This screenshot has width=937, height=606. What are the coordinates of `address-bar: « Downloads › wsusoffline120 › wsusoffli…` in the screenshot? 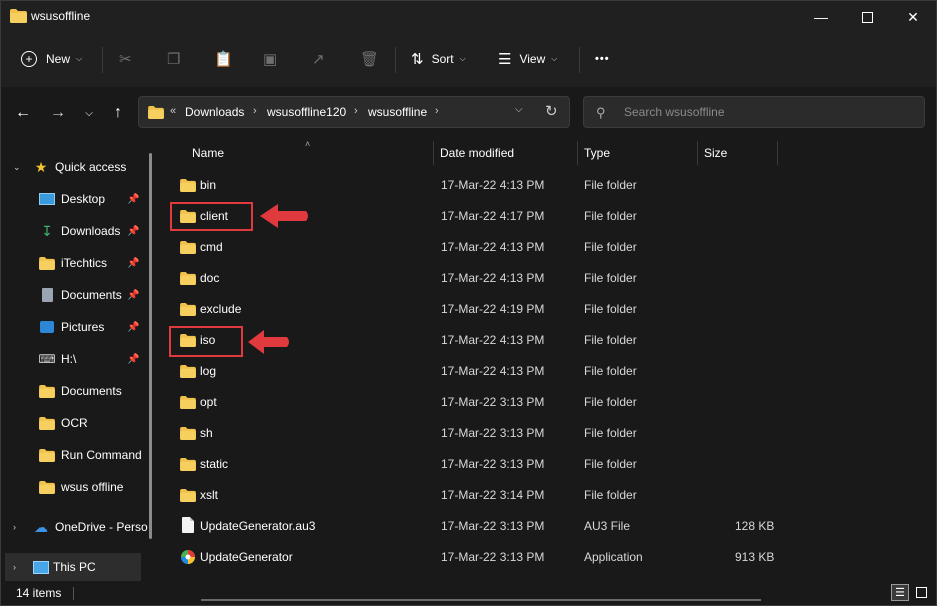 It's located at (354, 112).